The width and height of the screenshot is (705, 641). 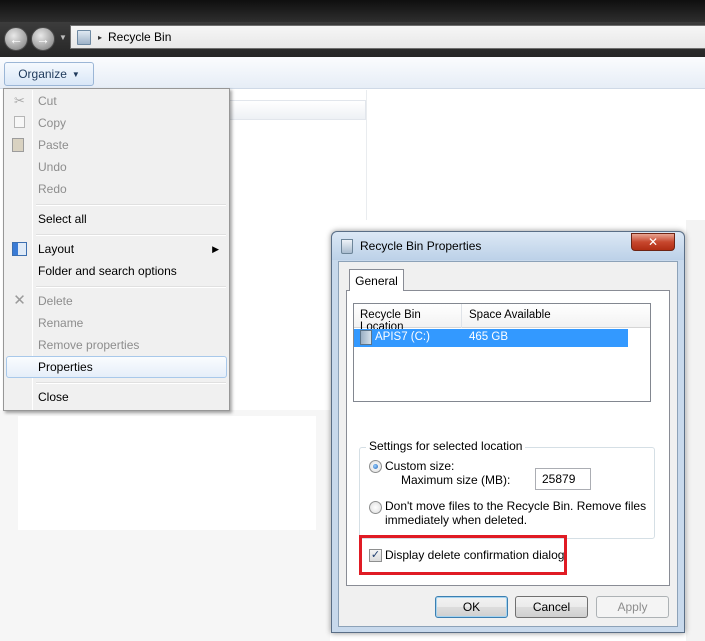 I want to click on menu-item-label: Remove properties, so click(x=89, y=345).